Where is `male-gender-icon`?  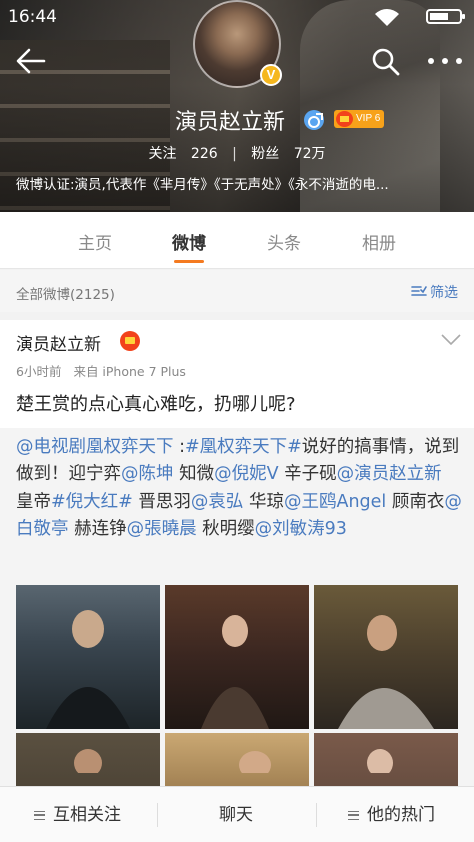
male-gender-icon is located at coordinates (314, 120).